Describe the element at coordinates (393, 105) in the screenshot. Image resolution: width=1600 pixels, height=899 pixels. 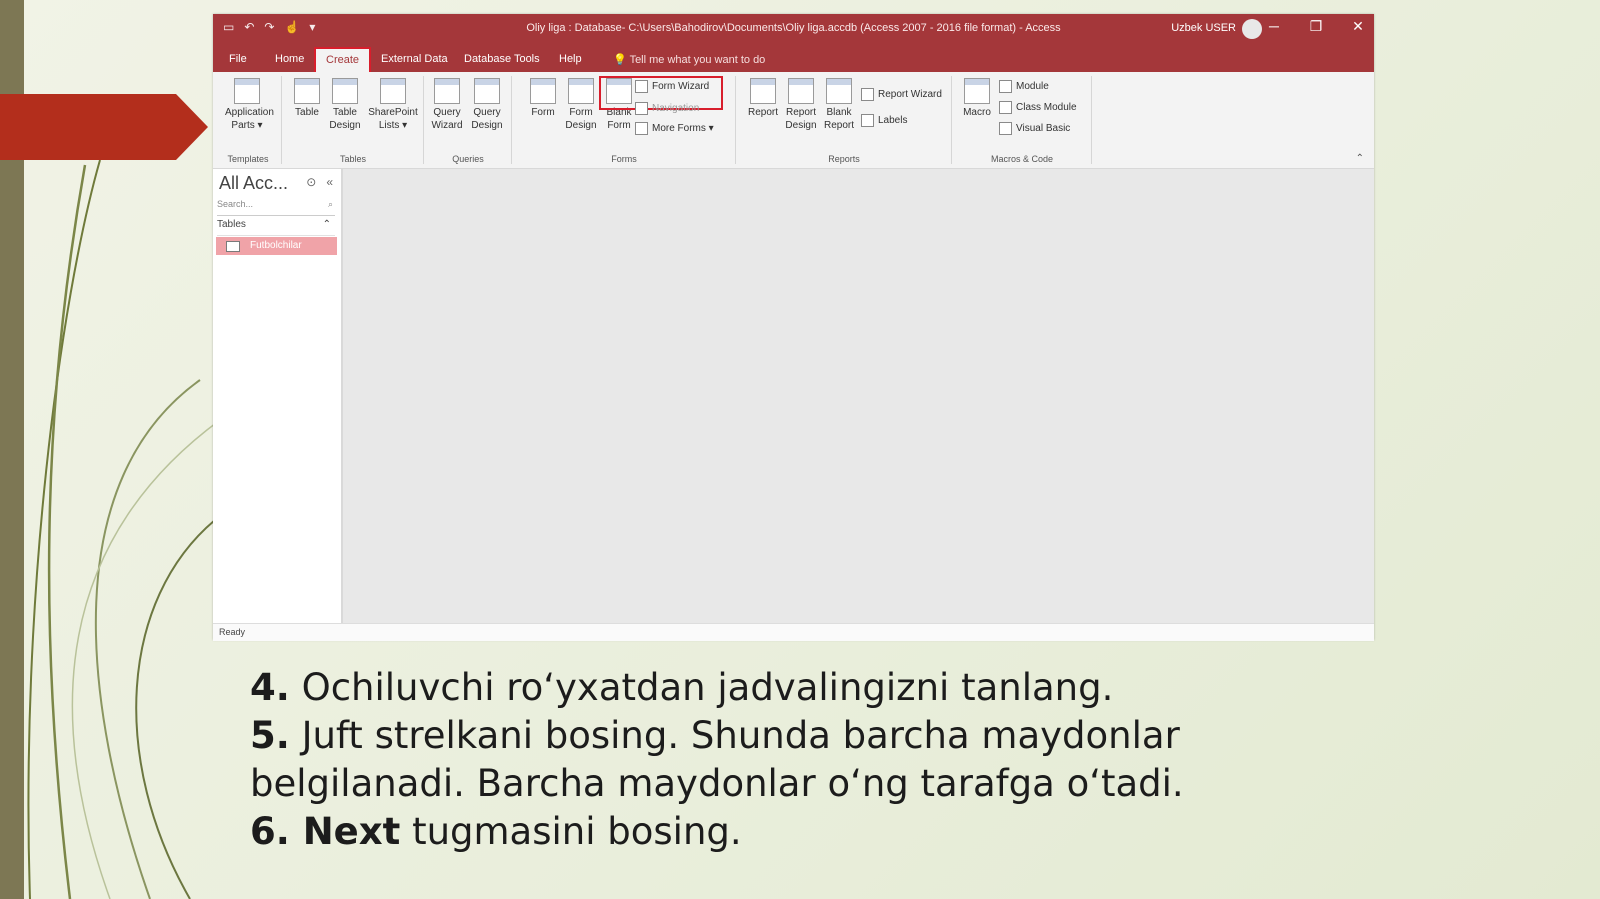
I see `sharepoint-lists-button: SharePoint Lists ▾` at that location.